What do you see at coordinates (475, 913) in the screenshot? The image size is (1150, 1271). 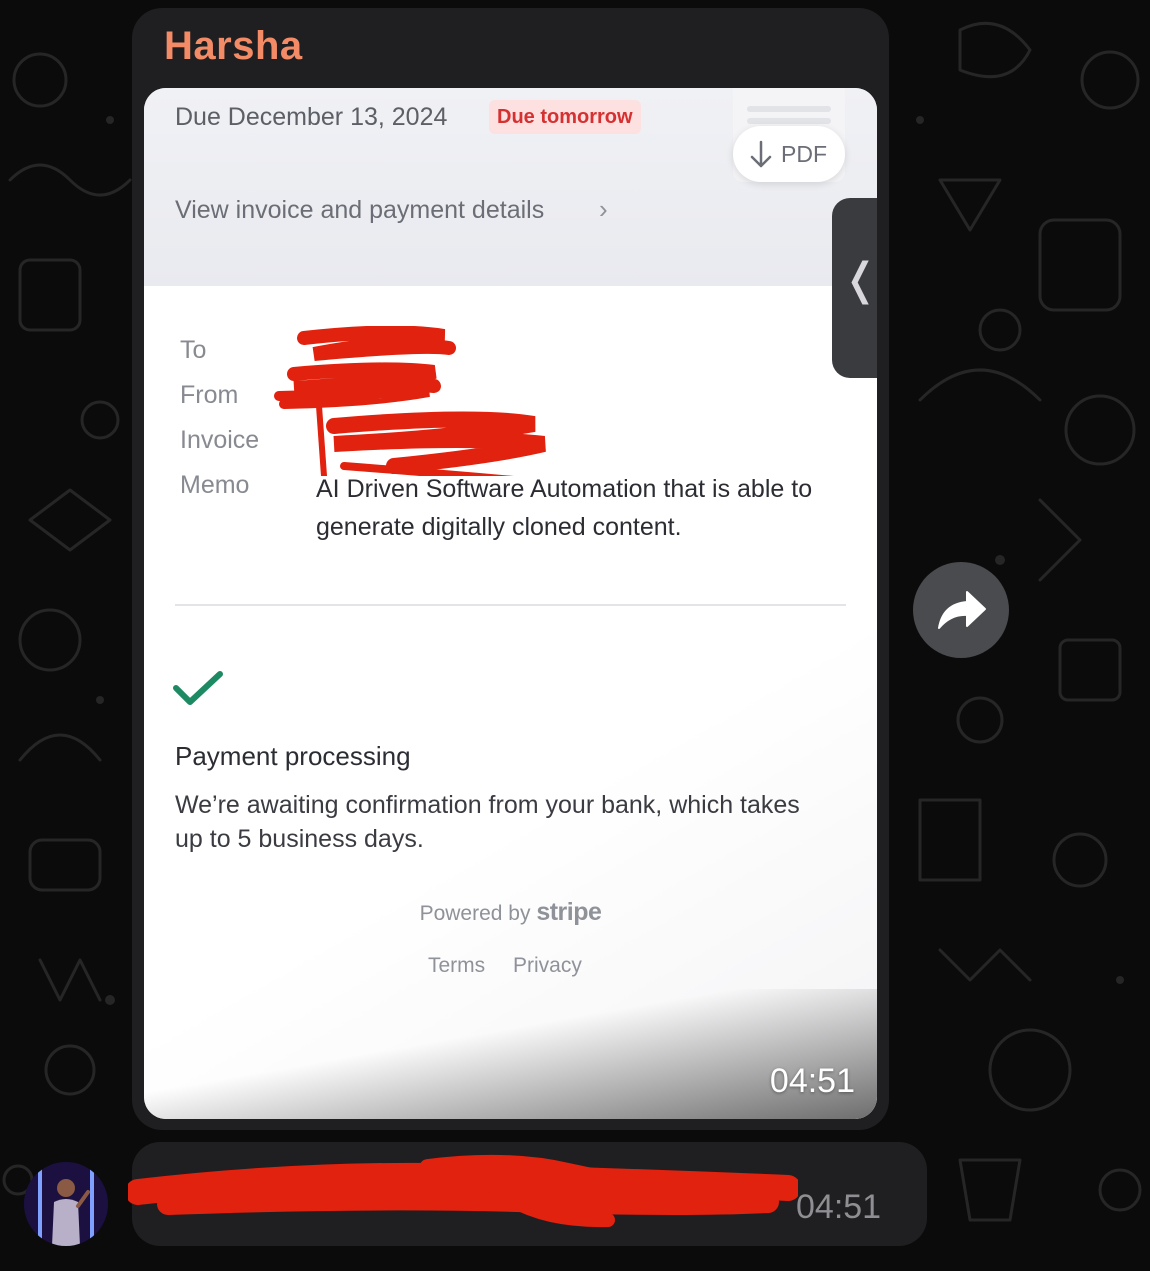 I see `powered-by-label: Powered by` at bounding box center [475, 913].